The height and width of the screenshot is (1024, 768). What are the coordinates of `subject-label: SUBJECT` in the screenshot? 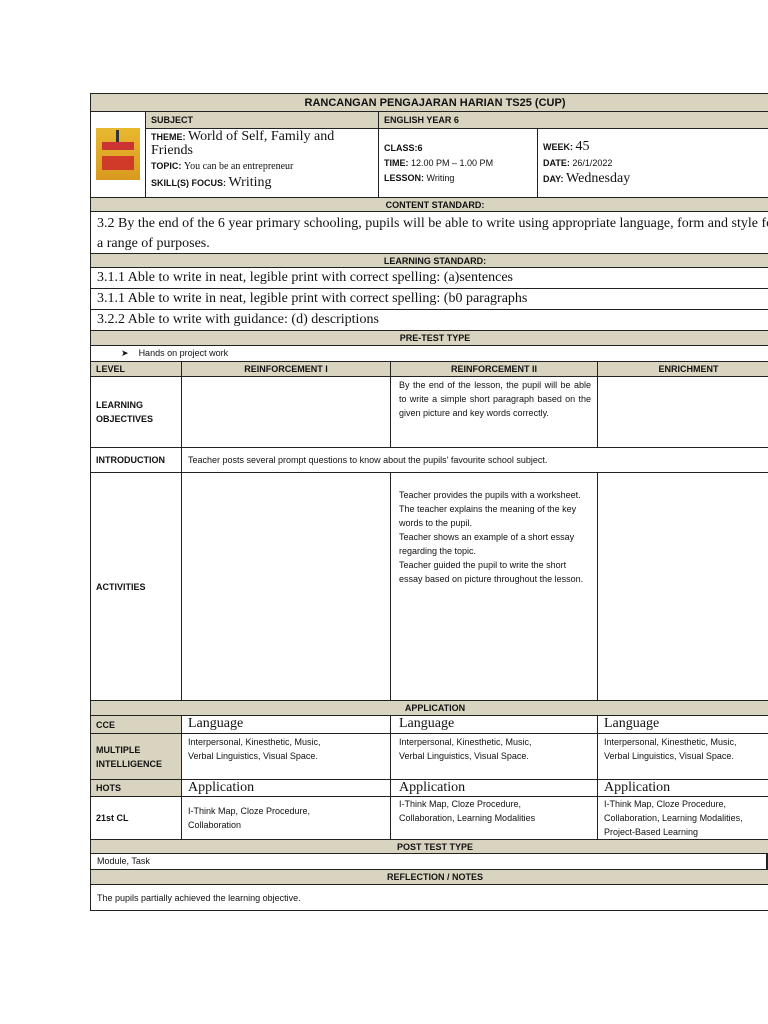 It's located at (262, 120).